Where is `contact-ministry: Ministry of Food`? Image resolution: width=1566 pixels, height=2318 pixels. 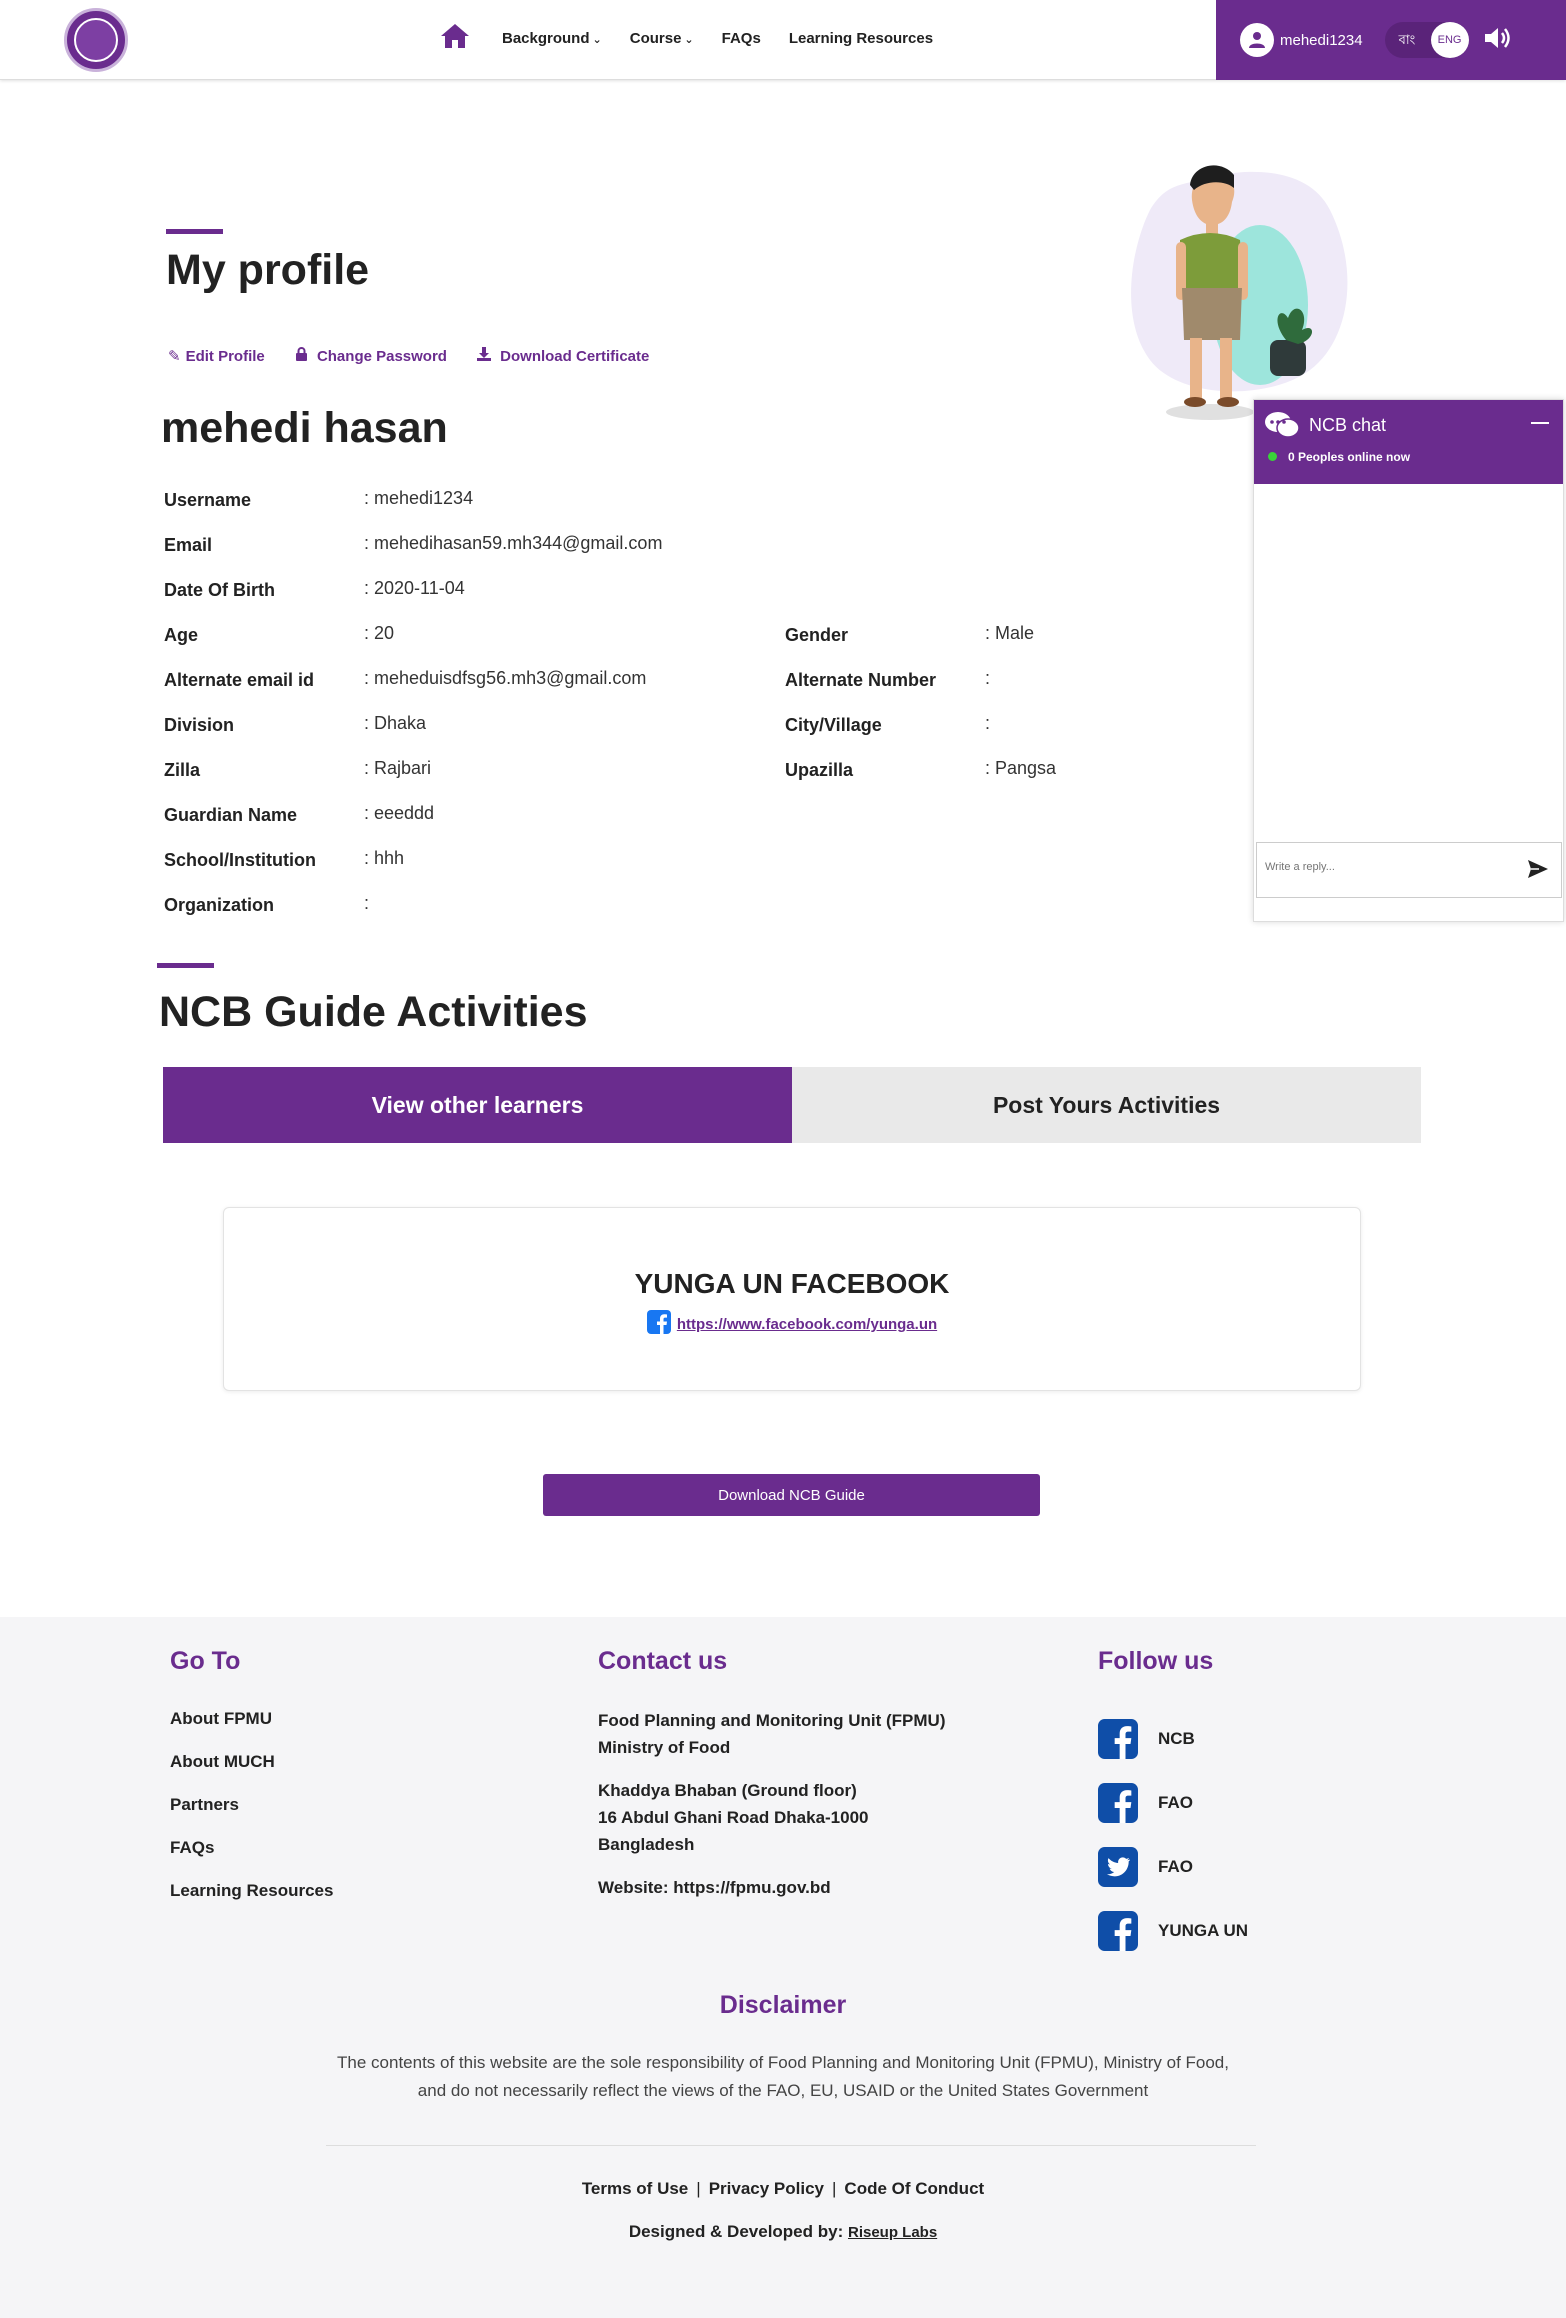
contact-ministry: Ministry of Food is located at coordinates (664, 1747).